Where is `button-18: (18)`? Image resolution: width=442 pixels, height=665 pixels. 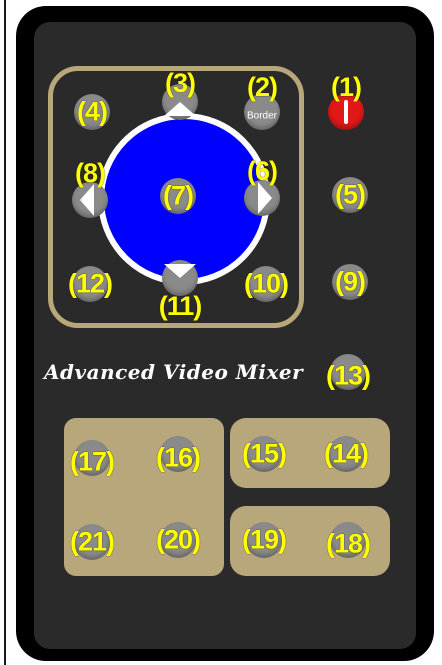
button-18: (18) is located at coordinates (348, 540).